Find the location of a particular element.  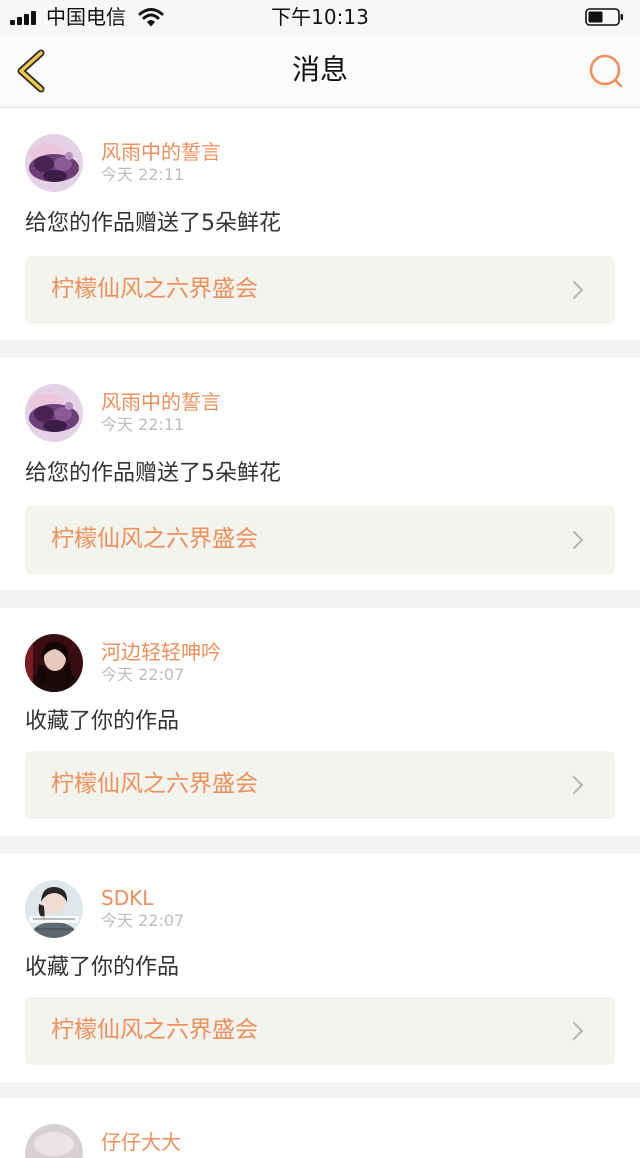

username: SDKL is located at coordinates (127, 898).